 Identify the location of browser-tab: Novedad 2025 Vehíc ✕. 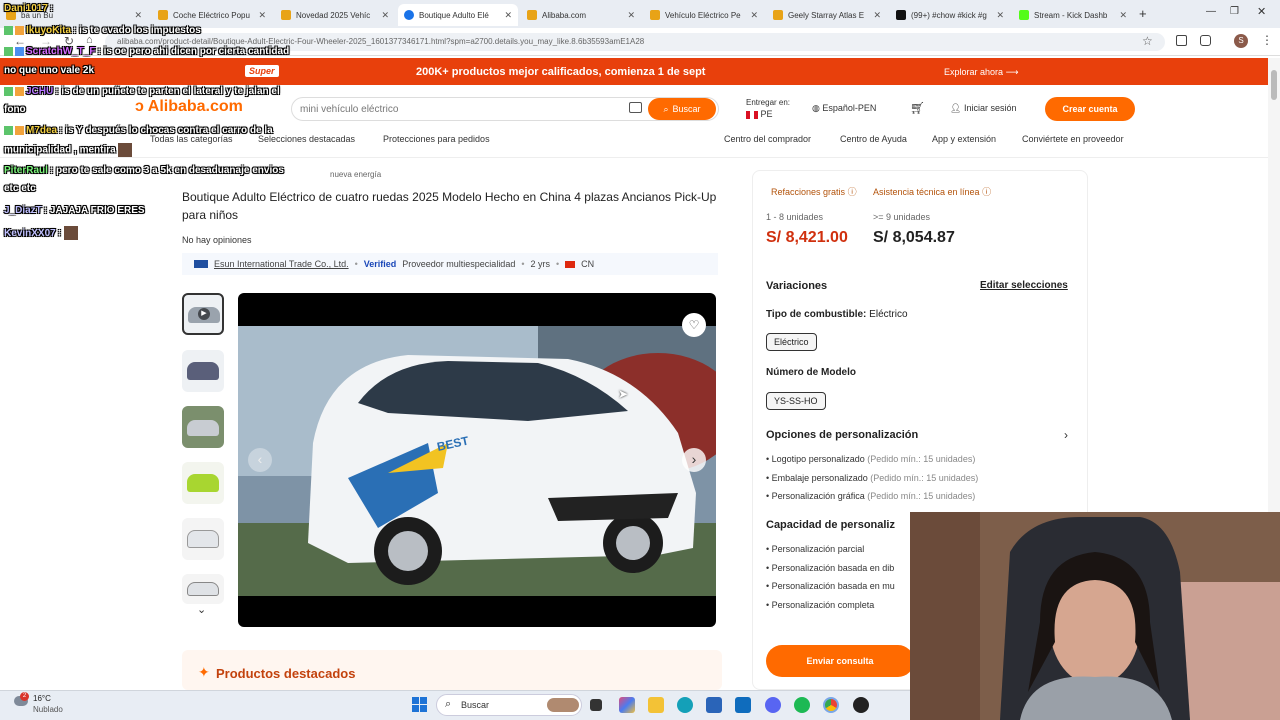
(335, 15).